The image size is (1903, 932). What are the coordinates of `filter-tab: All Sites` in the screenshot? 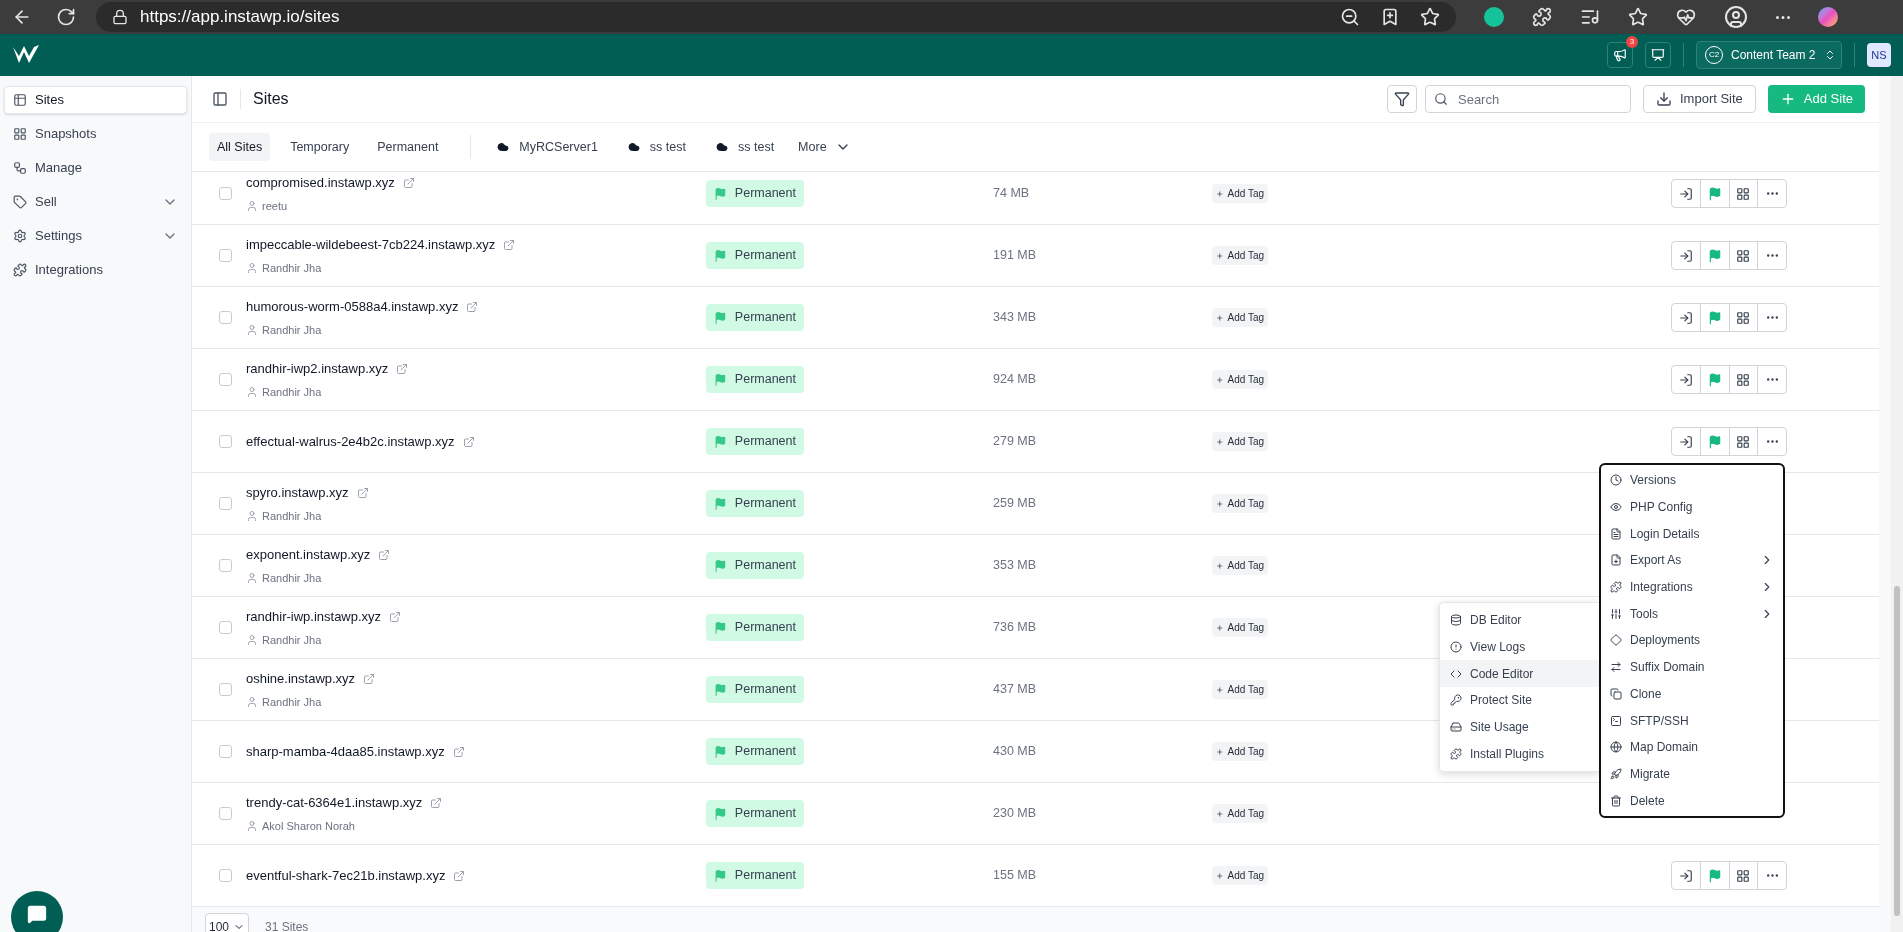 It's located at (240, 147).